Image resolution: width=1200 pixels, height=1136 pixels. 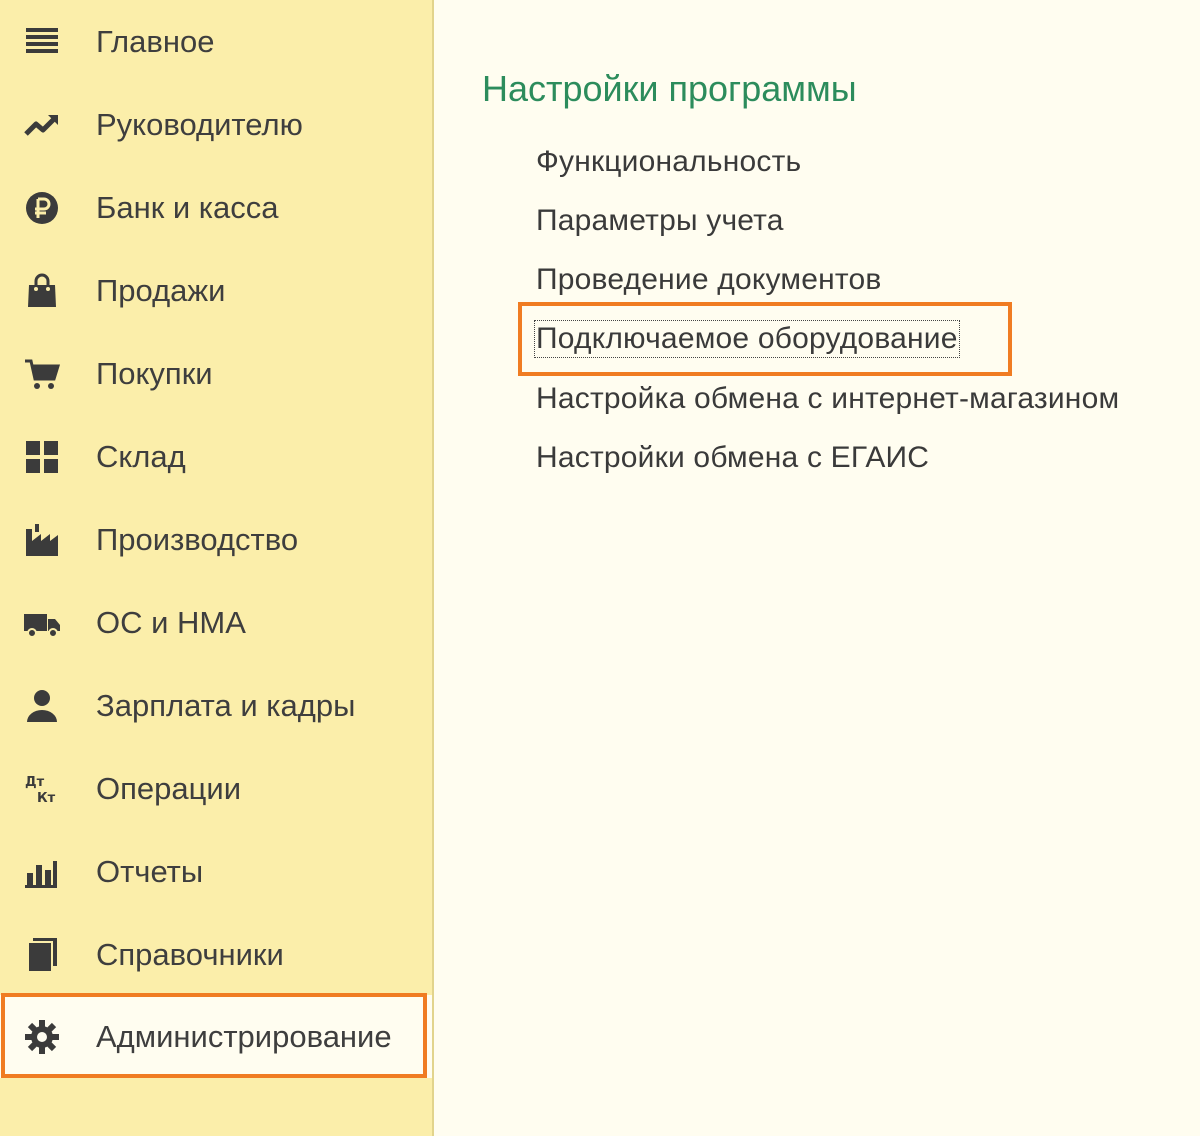 I want to click on page-title: Настройки программы, so click(x=669, y=88).